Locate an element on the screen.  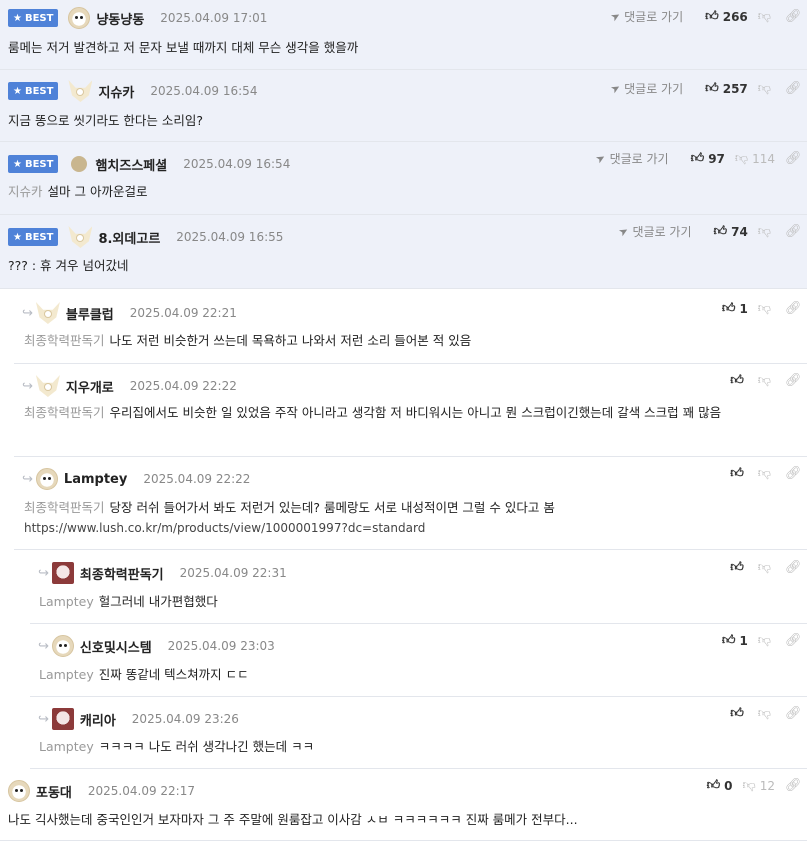
comment-date: 2025.04.09 22:21 is located at coordinates (183, 313).